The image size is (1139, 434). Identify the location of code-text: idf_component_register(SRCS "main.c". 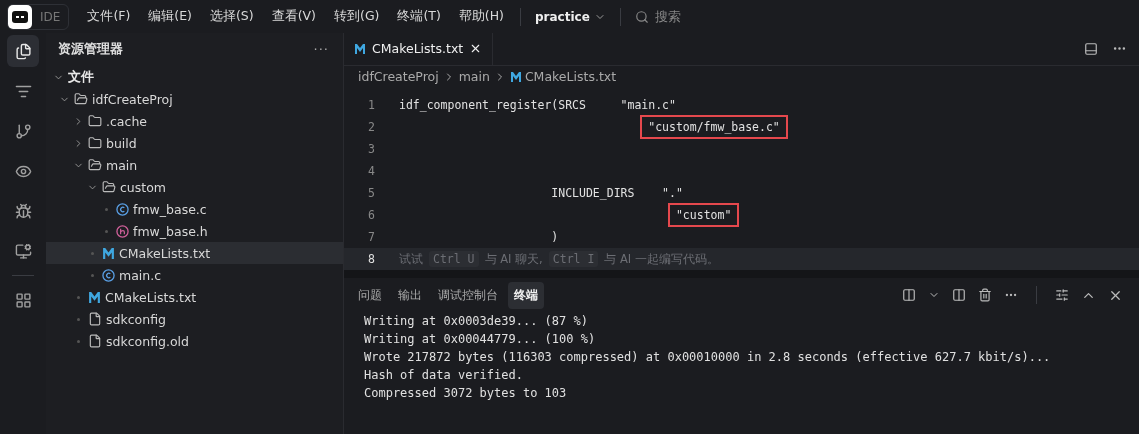
(537, 105).